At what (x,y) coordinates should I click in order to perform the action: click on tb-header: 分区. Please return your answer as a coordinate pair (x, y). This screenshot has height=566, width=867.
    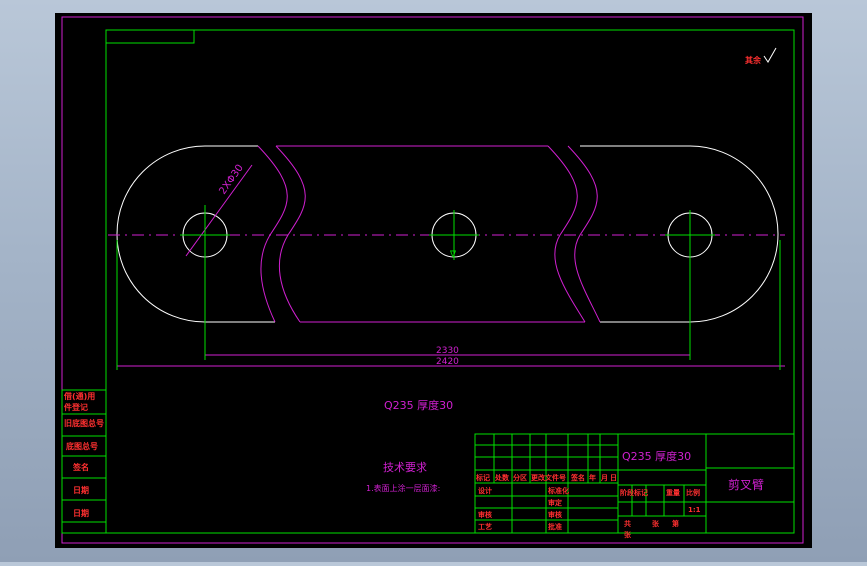
    Looking at the image, I should click on (520, 477).